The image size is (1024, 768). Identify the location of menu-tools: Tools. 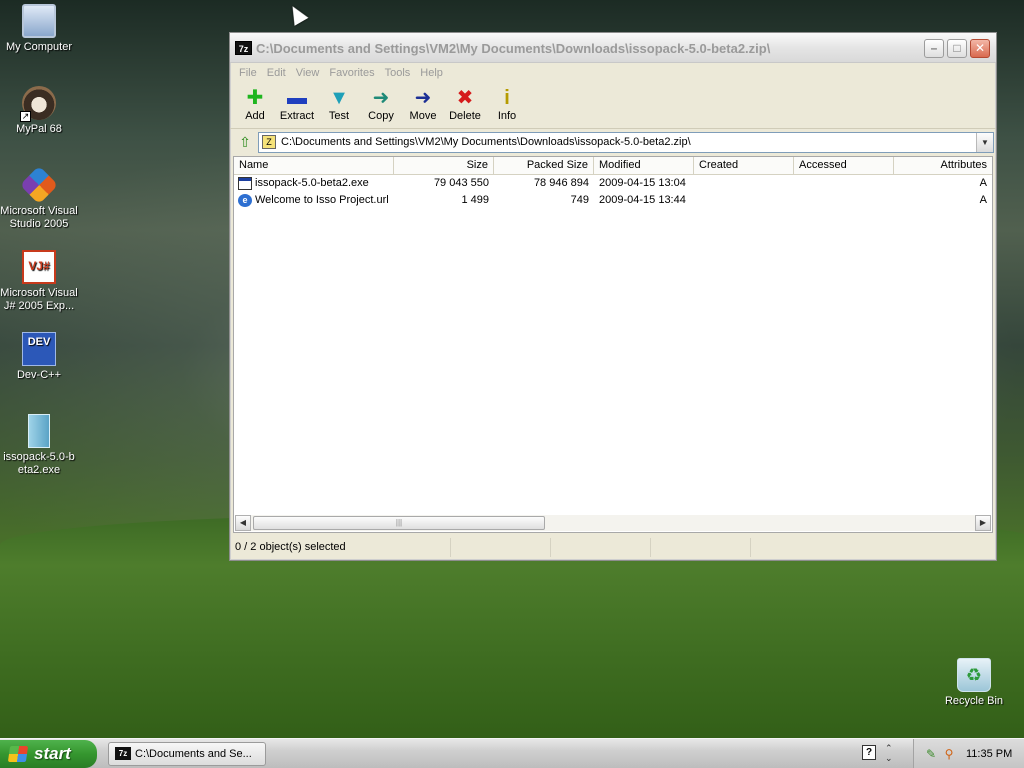
(398, 73).